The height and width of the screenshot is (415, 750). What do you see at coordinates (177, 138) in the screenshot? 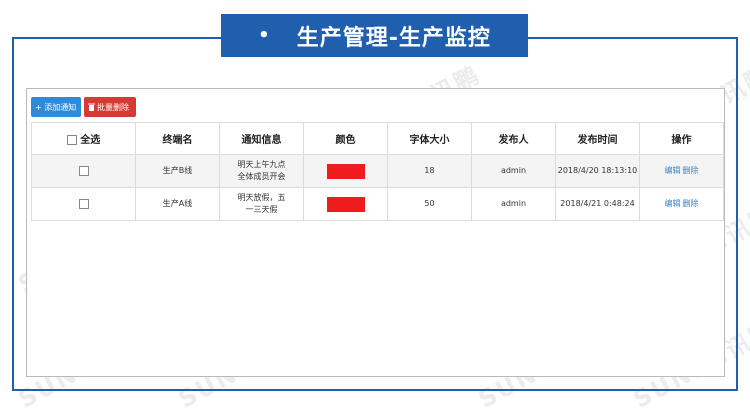
I see `header-terminal: 终端名` at bounding box center [177, 138].